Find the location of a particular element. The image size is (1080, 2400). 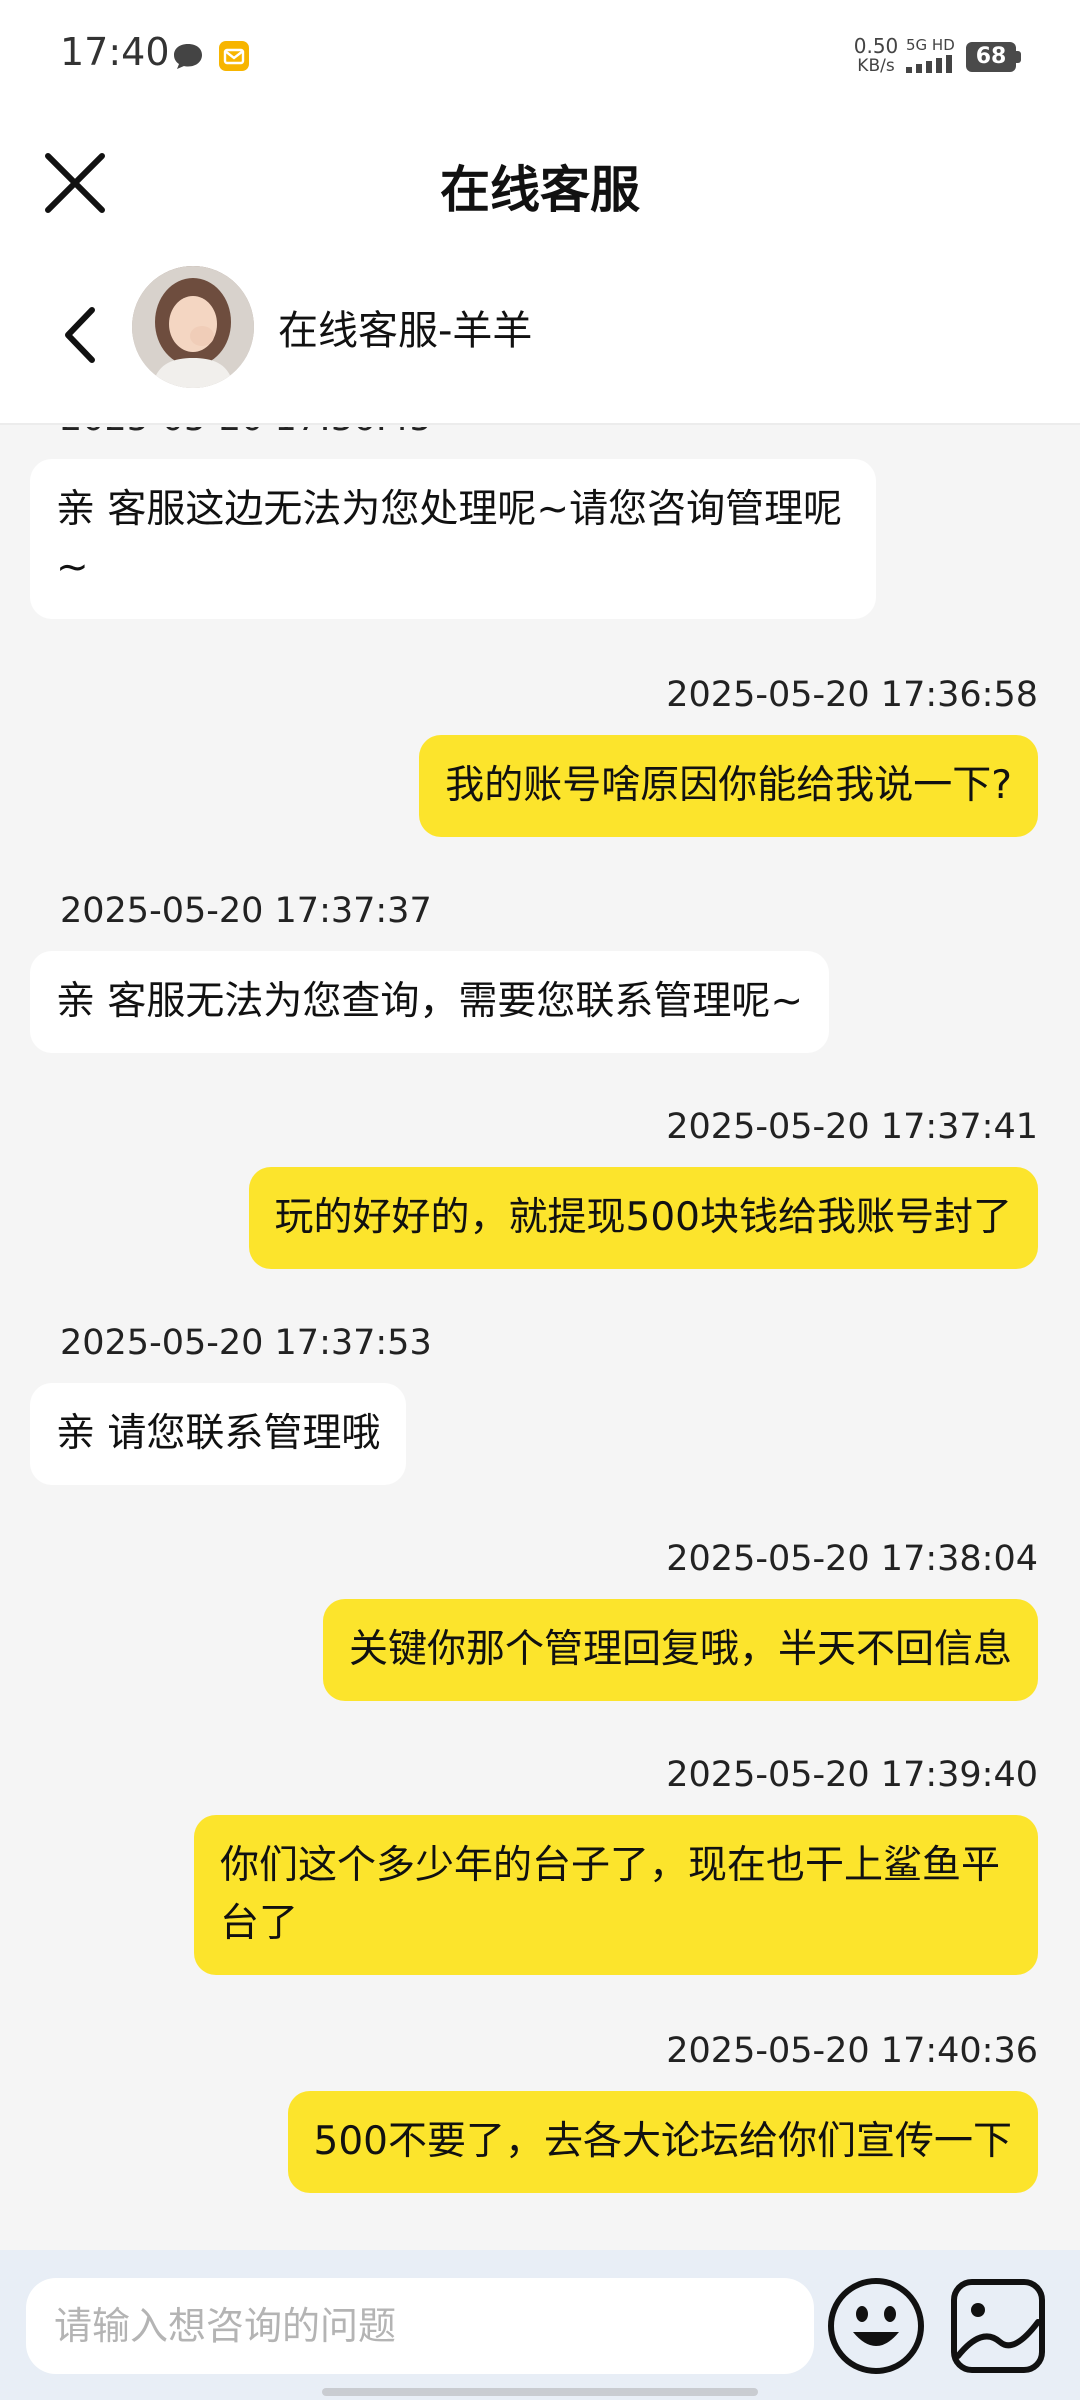

signal-icon is located at coordinates (929, 64).